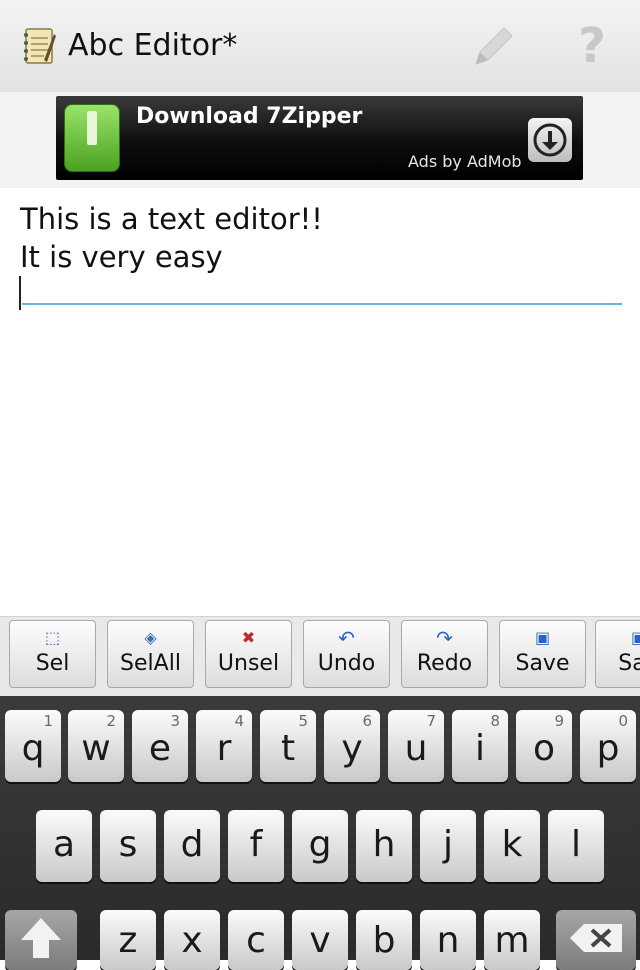  I want to click on key-letter: h, so click(384, 844).